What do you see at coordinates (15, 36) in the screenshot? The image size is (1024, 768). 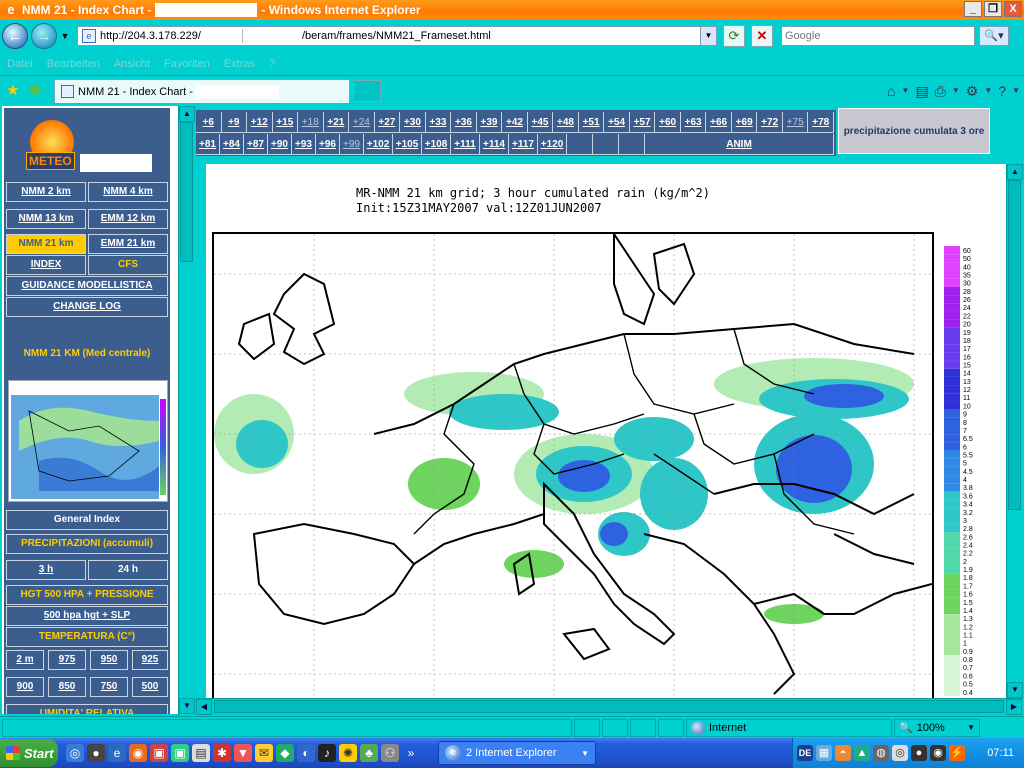 I see `back-button: ←` at bounding box center [15, 36].